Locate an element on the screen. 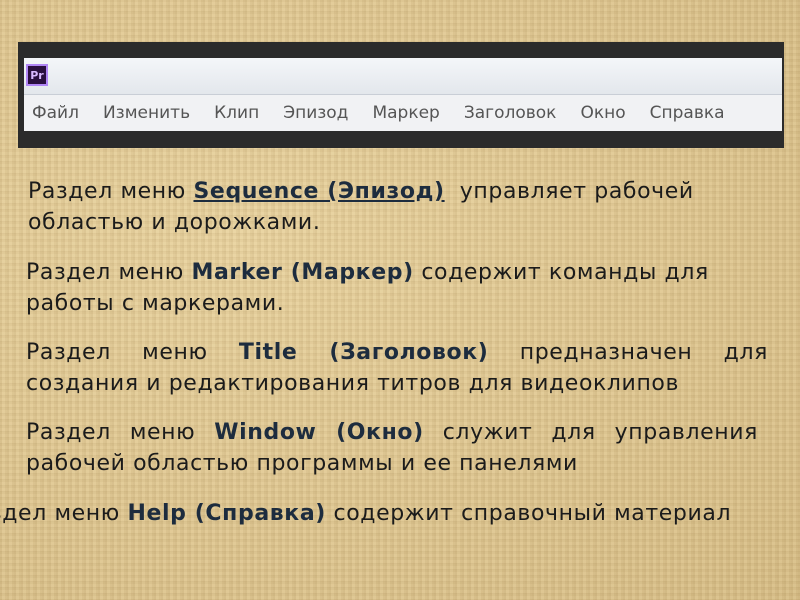  menu-clip: Клип is located at coordinates (236, 113).